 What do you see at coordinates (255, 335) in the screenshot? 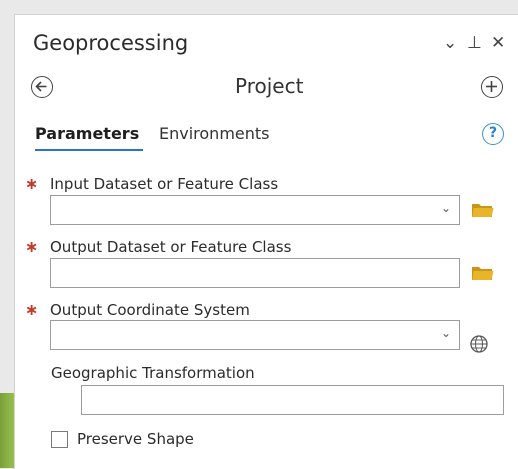
I see `output-coordinate-system-combobox: ⌄` at bounding box center [255, 335].